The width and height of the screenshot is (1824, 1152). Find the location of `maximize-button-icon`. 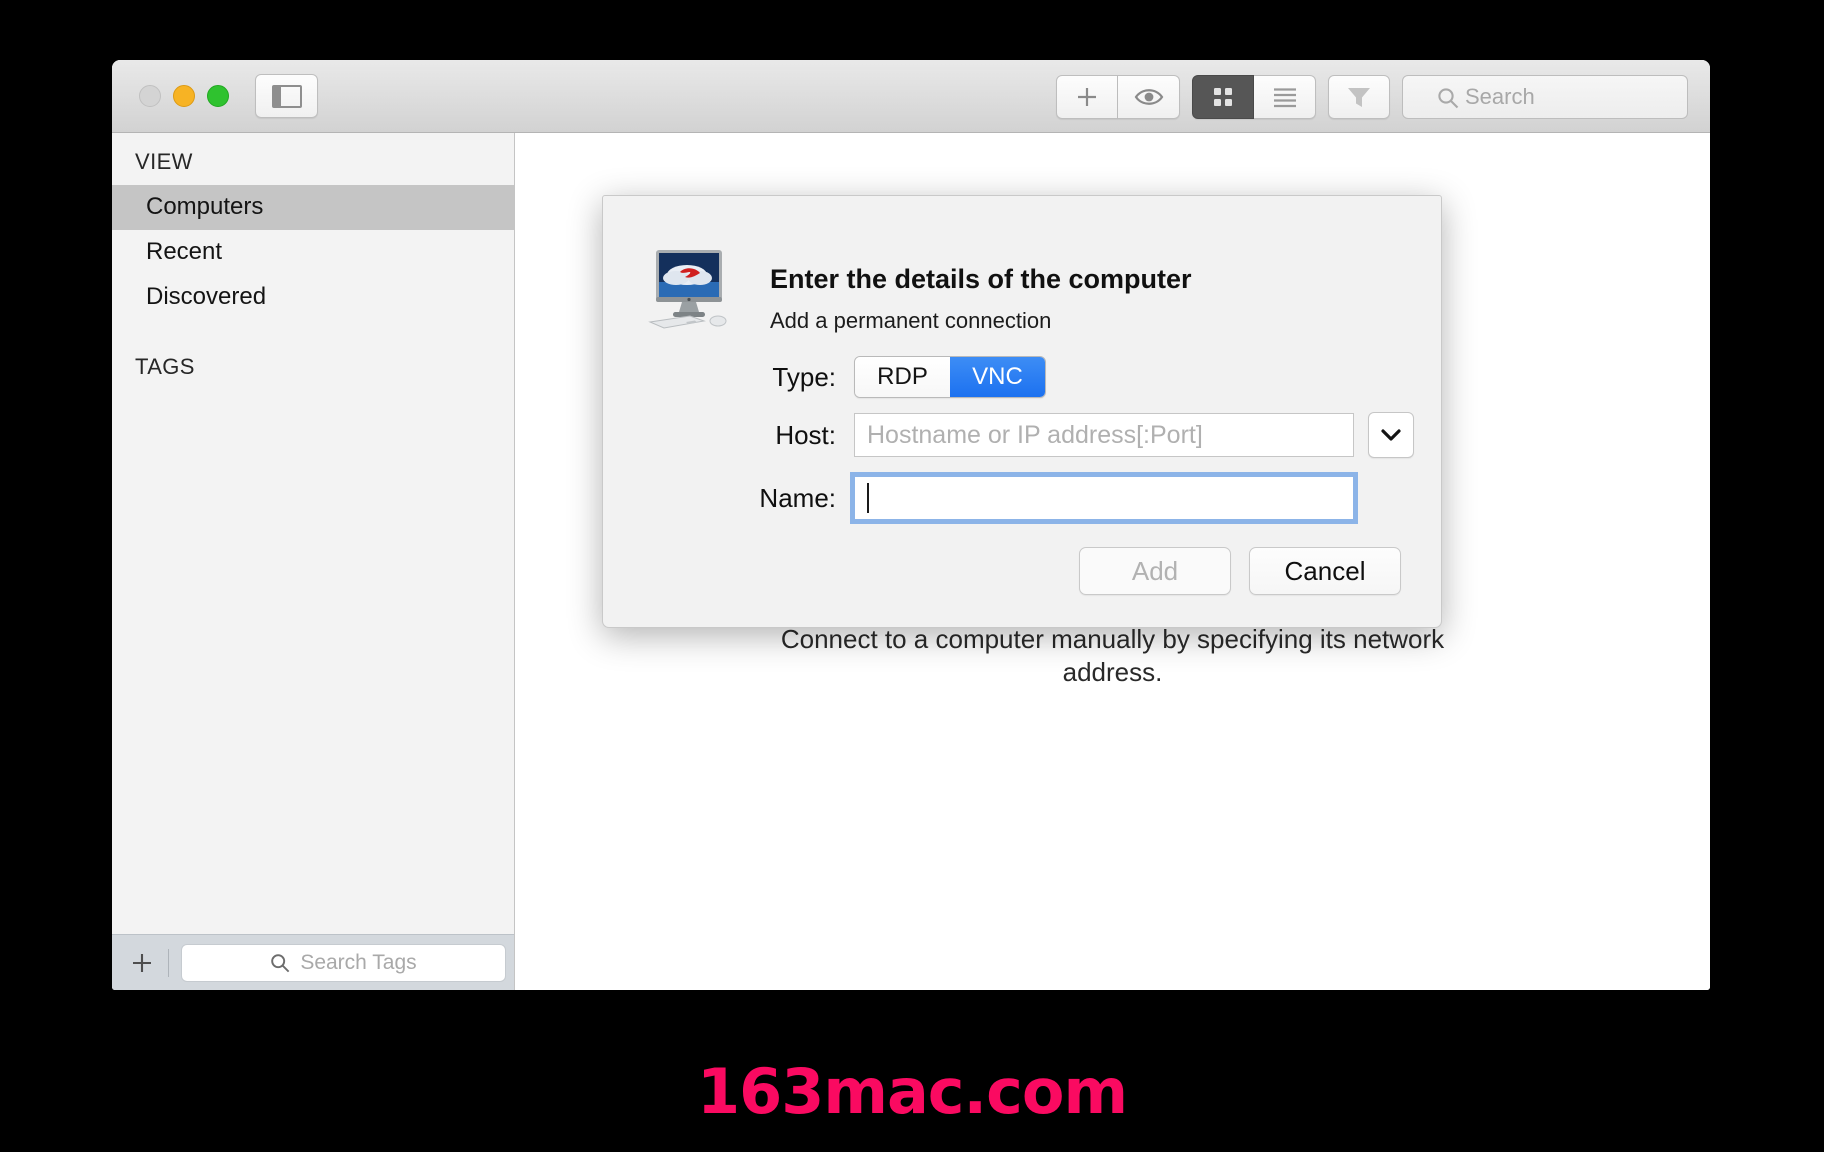

maximize-button-icon is located at coordinates (218, 96).